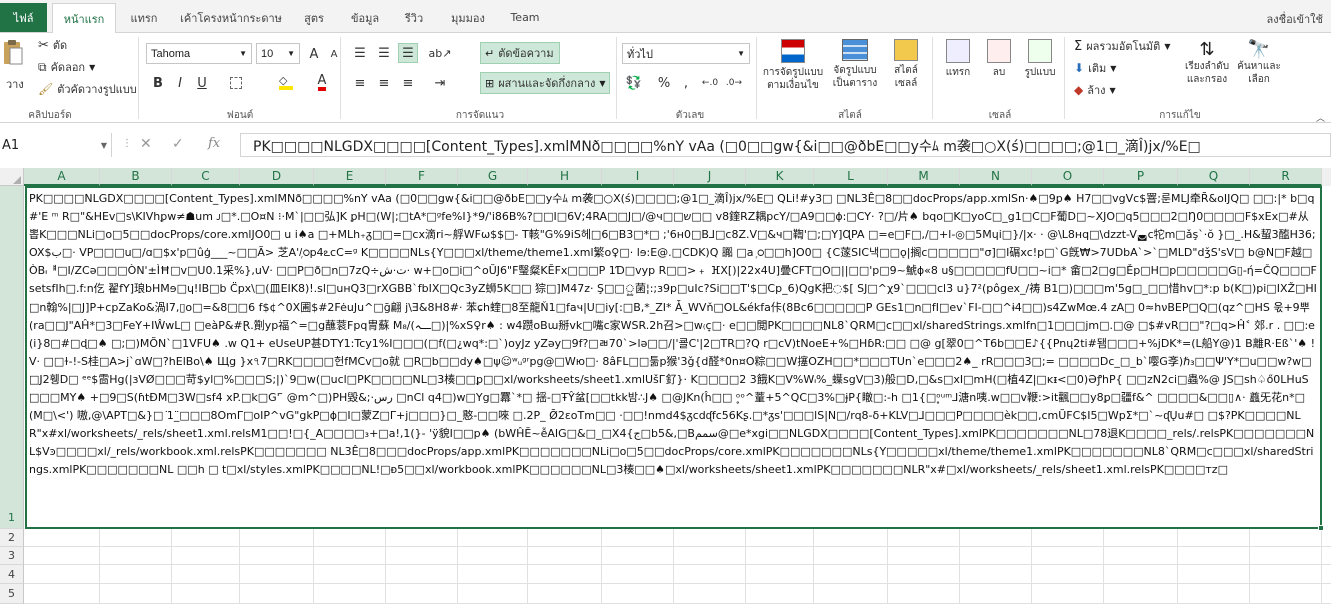 This screenshot has height=604, width=1331. I want to click on number-format-select: ทั่วไป ▼, so click(686, 53).